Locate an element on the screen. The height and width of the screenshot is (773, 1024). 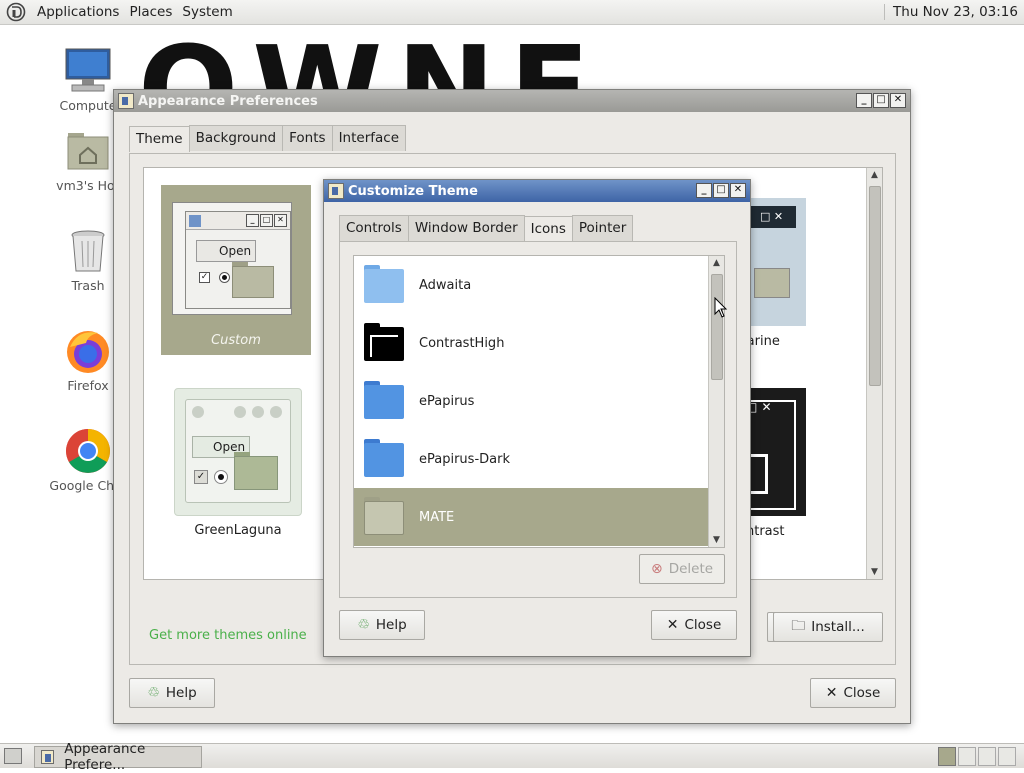
list-item: Adwaita is located at coordinates (531, 285).